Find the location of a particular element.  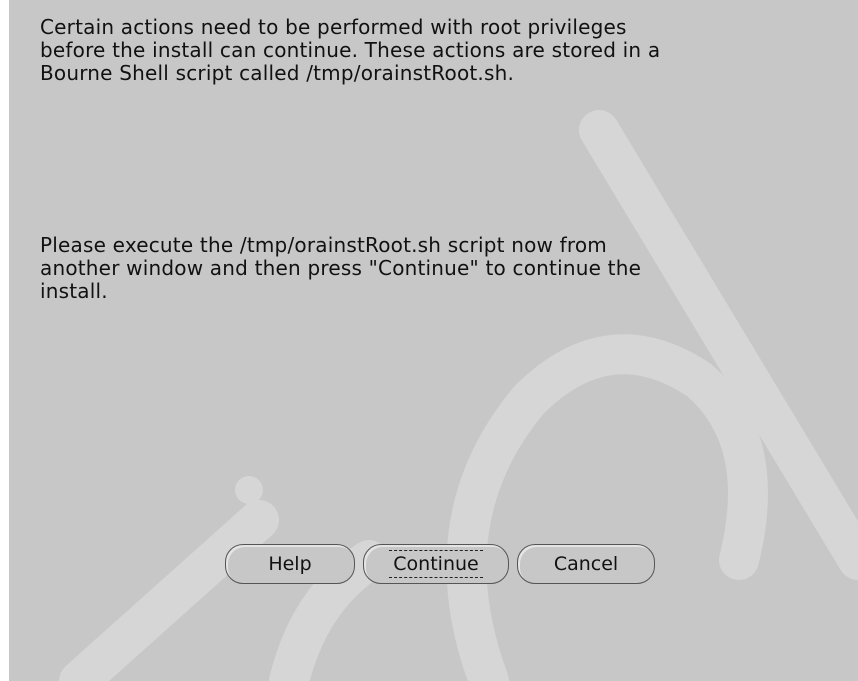

button-row: Help Continue Cancel is located at coordinates (440, 564).